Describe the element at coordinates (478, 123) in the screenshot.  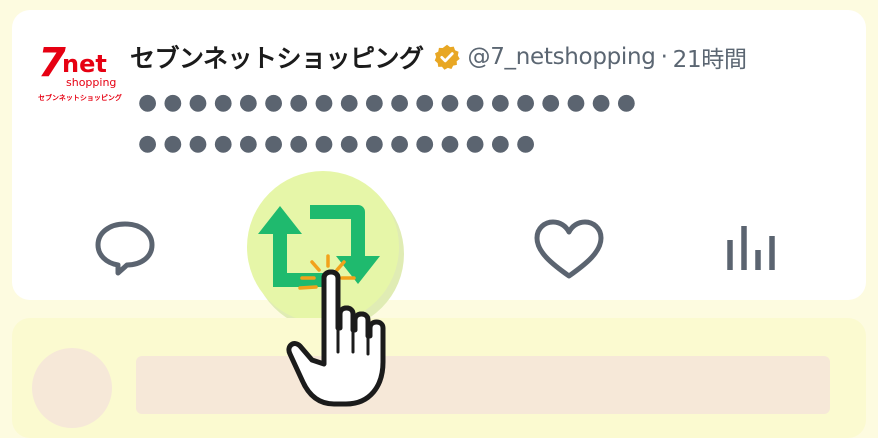
I see `tweet-body: ●●●●●●●●●●●●●●●●●●●● ●●●●●●●●●●●●●●●●` at that location.